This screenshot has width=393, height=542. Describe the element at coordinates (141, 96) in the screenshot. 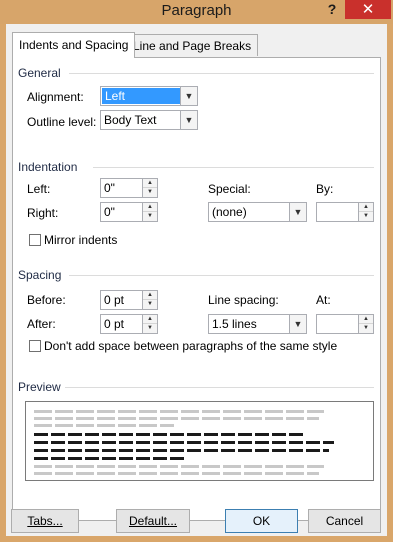

I see `alignment-value: Left` at that location.